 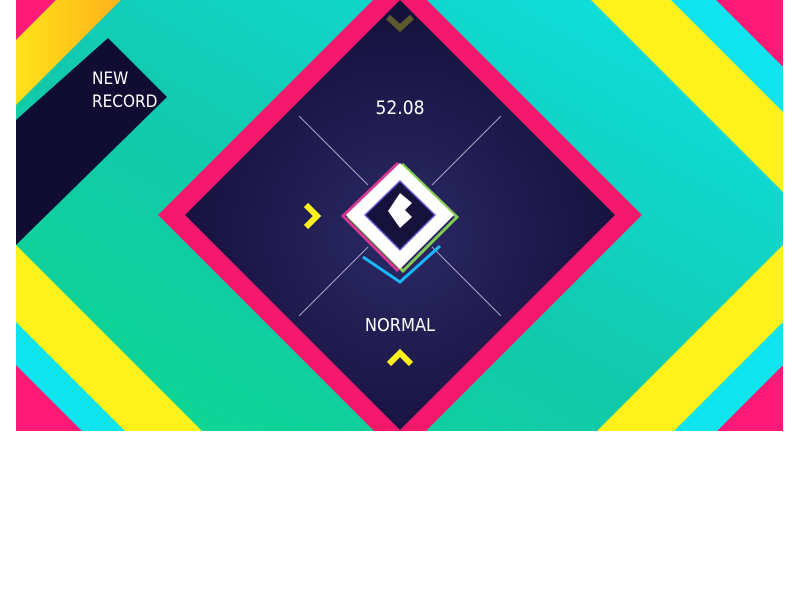 What do you see at coordinates (400, 108) in the screenshot?
I see `score-label: 52.08` at bounding box center [400, 108].